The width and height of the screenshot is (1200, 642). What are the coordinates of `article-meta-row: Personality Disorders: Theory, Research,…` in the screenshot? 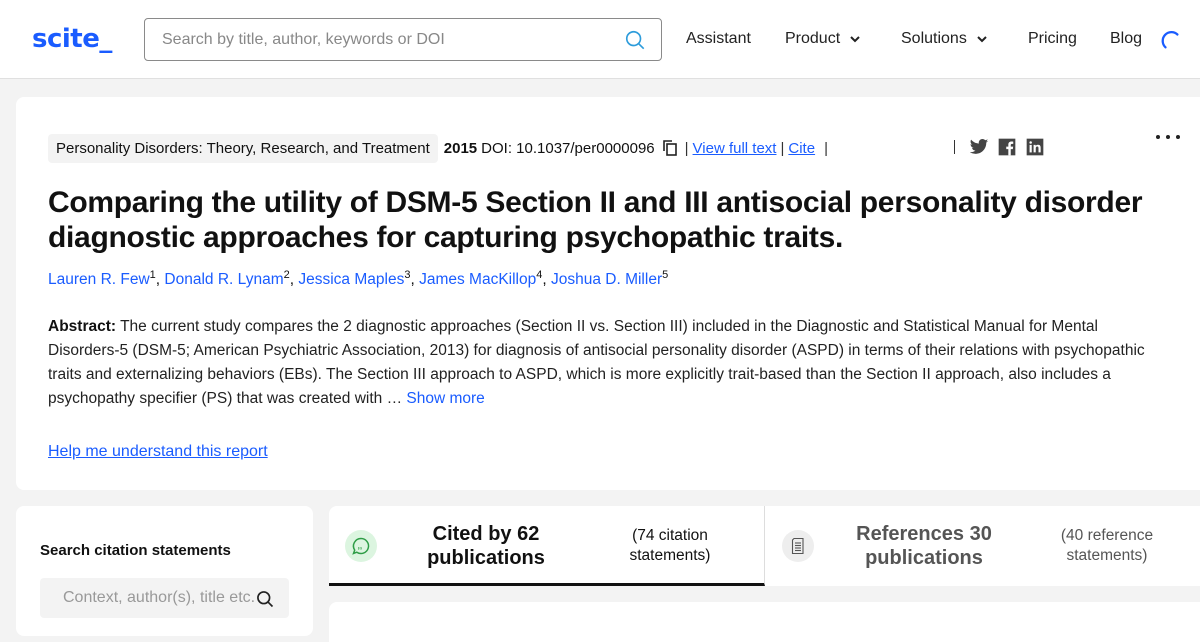 It's located at (440, 148).